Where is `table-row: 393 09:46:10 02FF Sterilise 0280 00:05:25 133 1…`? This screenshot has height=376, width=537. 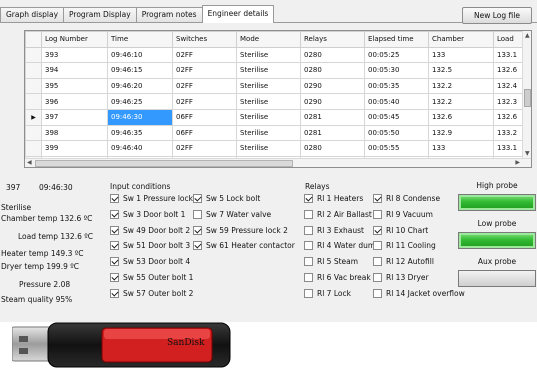
table-row: 393 09:46:10 02FF Sterilise 0280 00:05:25 133 1… is located at coordinates (277, 55).